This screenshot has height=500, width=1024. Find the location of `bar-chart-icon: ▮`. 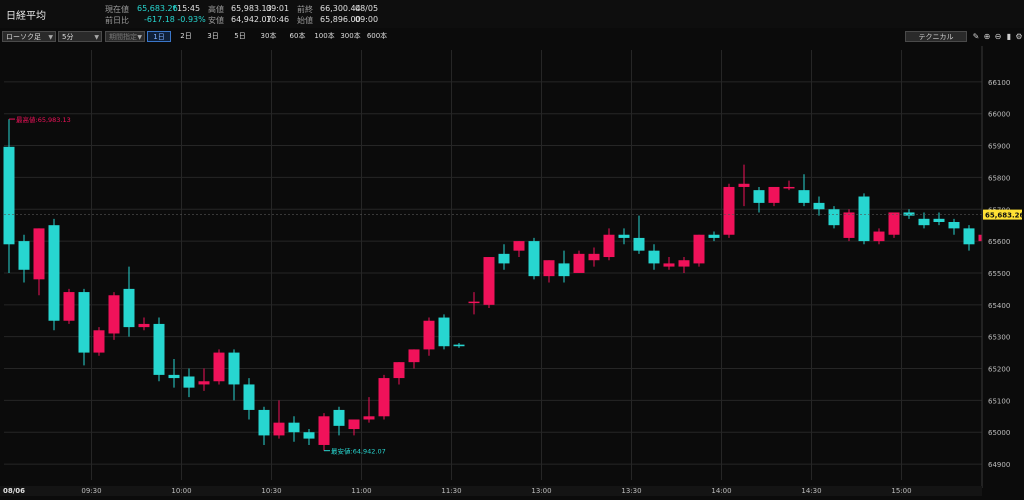

bar-chart-icon: ▮ is located at coordinates (1009, 36).